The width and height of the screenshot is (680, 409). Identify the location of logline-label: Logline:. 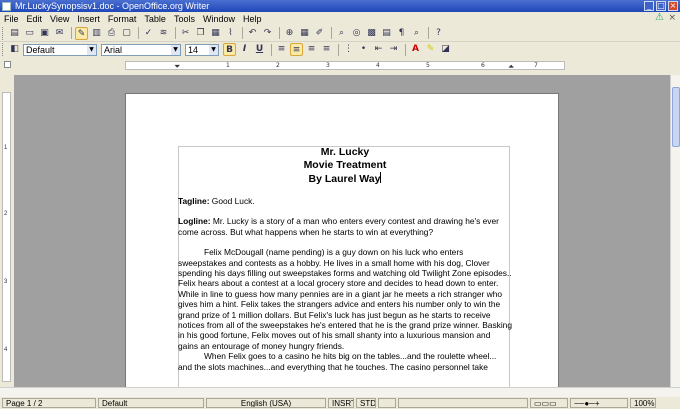
(194, 221).